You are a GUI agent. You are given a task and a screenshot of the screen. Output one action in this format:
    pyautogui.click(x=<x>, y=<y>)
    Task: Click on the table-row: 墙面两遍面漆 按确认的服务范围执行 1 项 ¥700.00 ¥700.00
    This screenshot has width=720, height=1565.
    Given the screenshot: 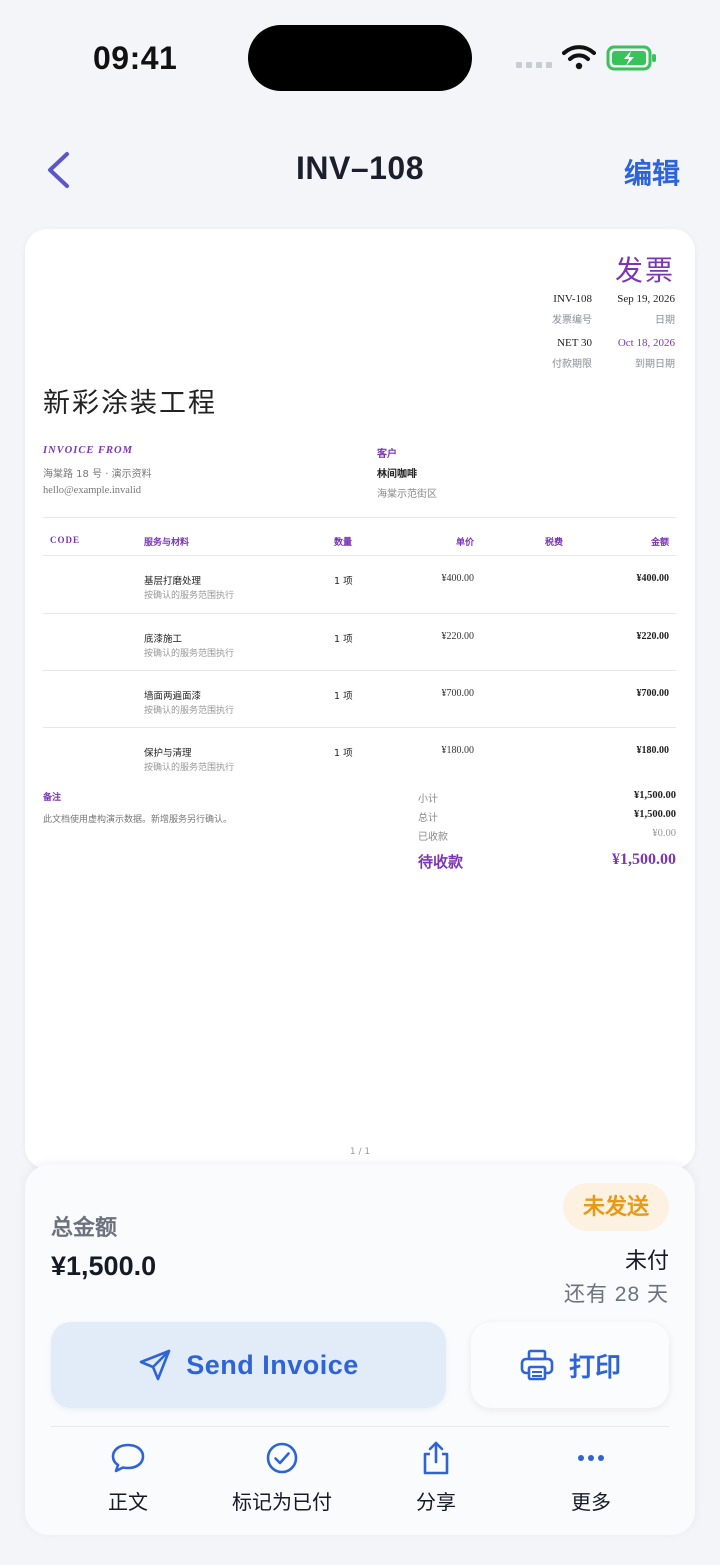 What is the action you would take?
    pyautogui.click(x=406, y=702)
    